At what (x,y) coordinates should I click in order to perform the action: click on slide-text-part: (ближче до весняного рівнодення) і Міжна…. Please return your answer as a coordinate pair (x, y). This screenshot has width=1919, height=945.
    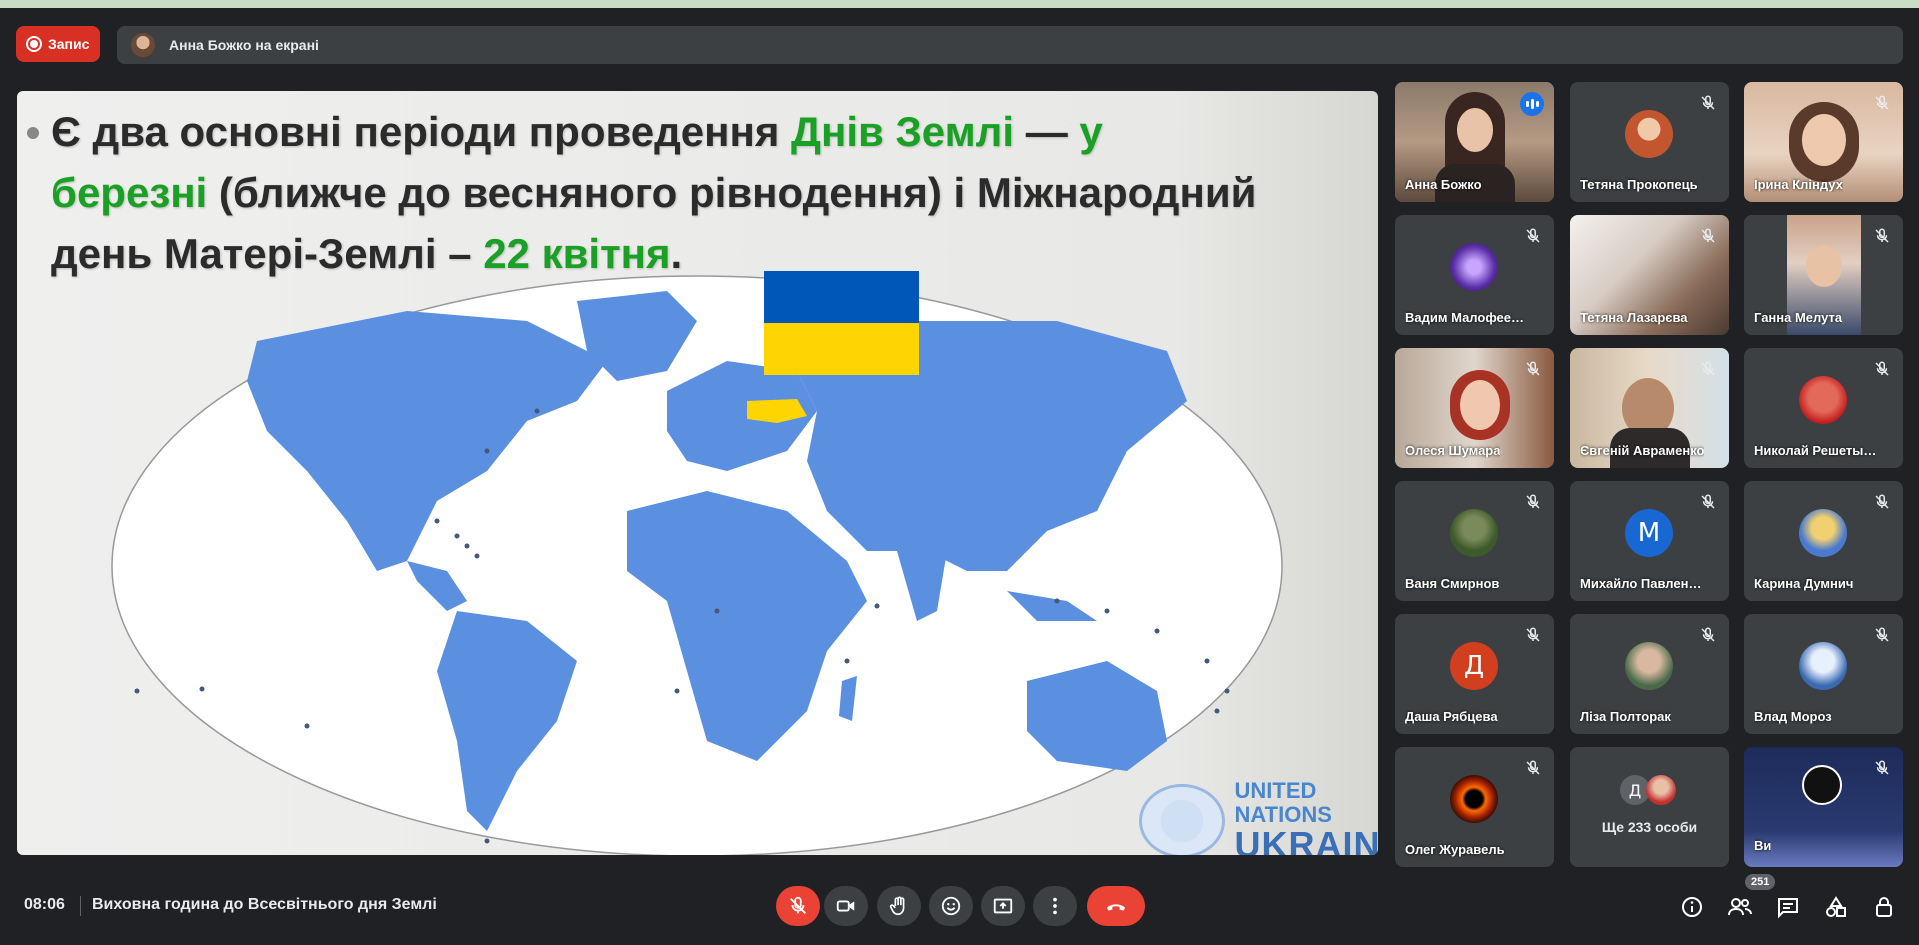
    Looking at the image, I should click on (732, 192).